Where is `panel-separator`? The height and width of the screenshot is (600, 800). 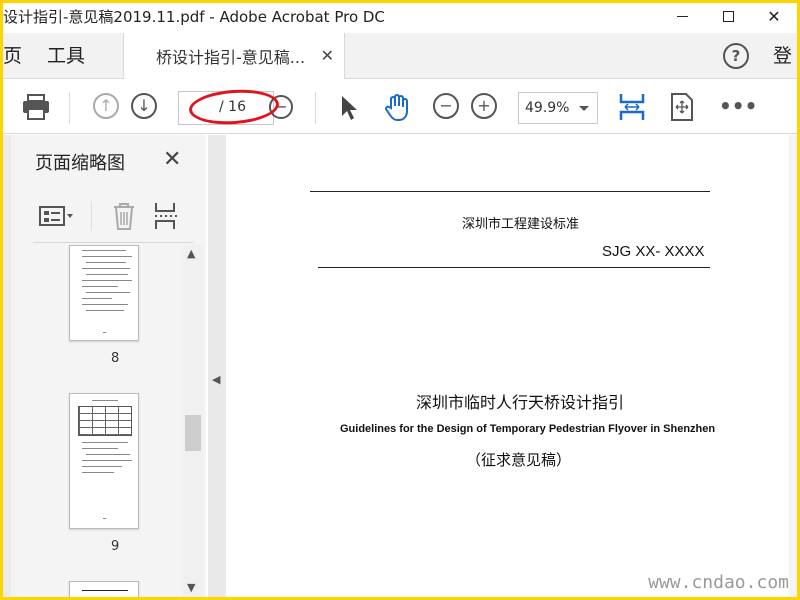 panel-separator is located at coordinates (91, 216).